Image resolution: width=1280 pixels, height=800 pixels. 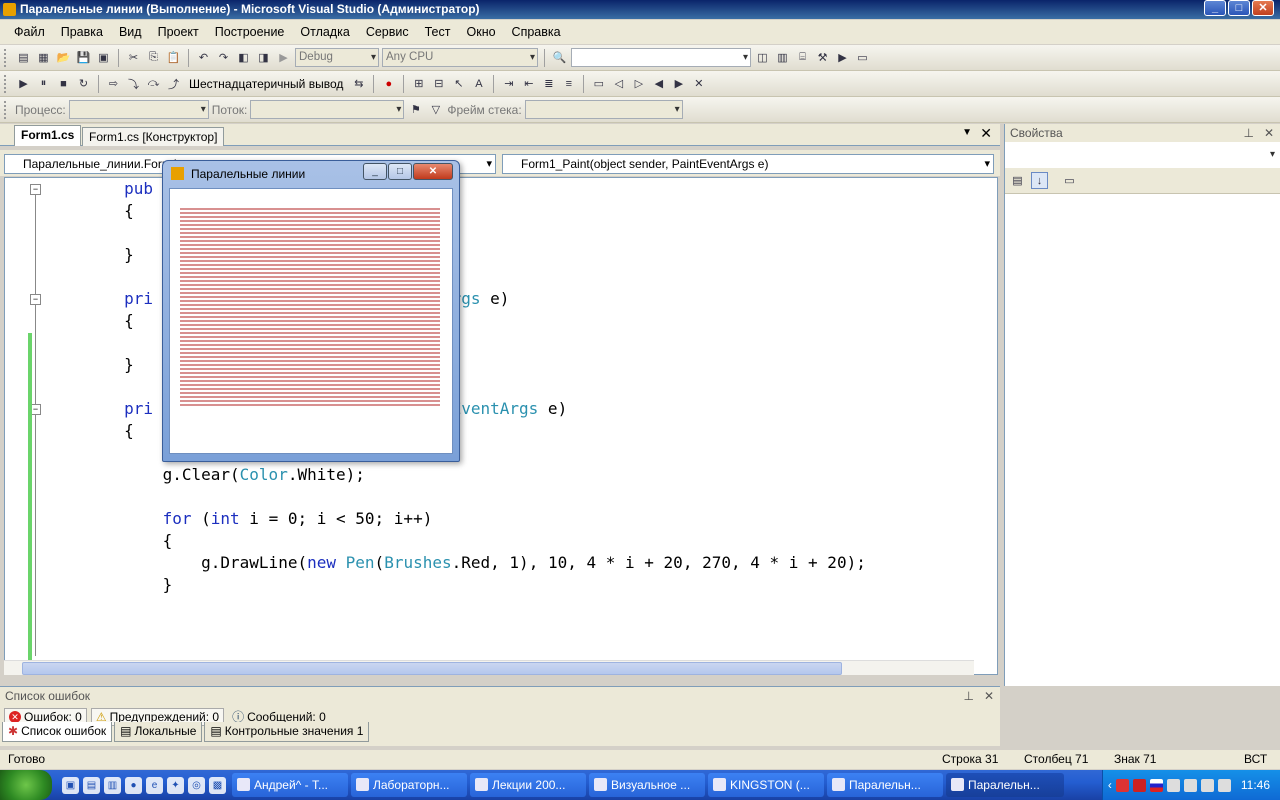 What do you see at coordinates (26, 785) in the screenshot?
I see `start-button` at bounding box center [26, 785].